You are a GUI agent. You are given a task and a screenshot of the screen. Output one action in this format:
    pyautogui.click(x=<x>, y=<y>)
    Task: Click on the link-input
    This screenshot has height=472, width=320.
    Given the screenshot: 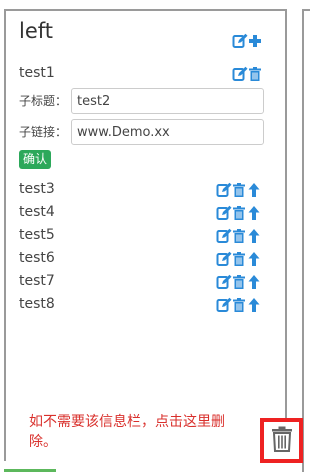 What is the action you would take?
    pyautogui.click(x=167, y=132)
    